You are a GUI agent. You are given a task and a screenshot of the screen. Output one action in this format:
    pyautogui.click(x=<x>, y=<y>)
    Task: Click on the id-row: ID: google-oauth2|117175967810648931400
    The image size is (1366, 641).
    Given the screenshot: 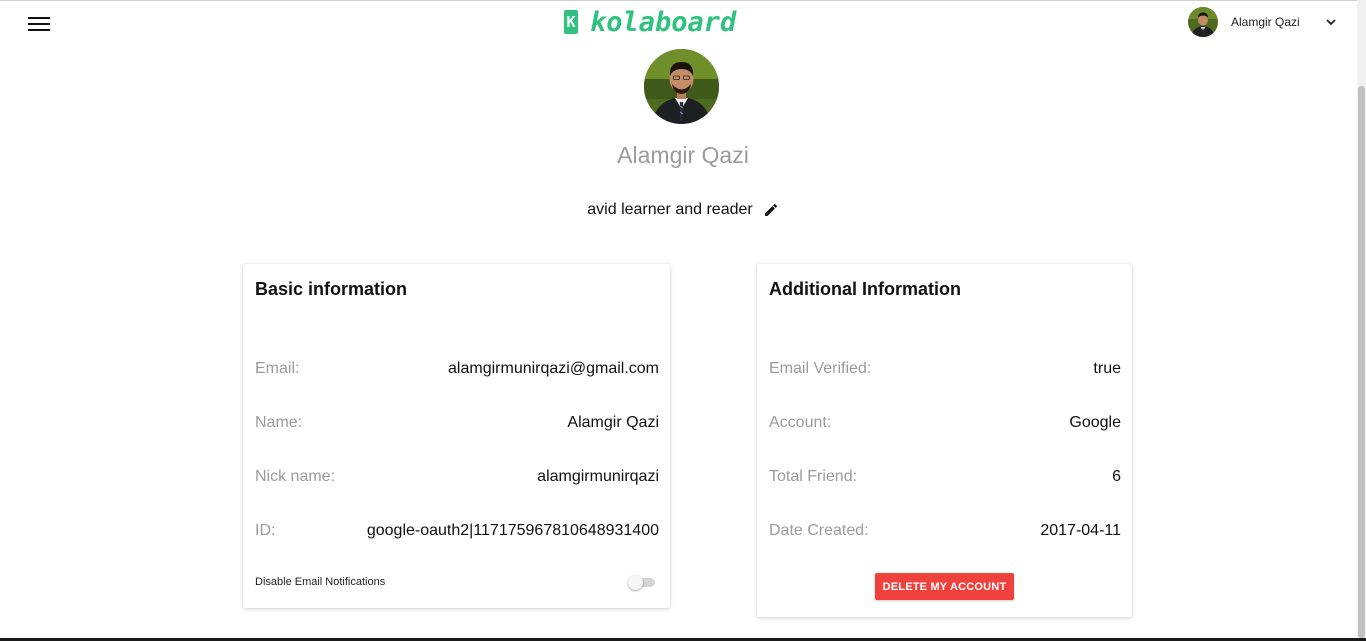 What is the action you would take?
    pyautogui.click(x=457, y=531)
    